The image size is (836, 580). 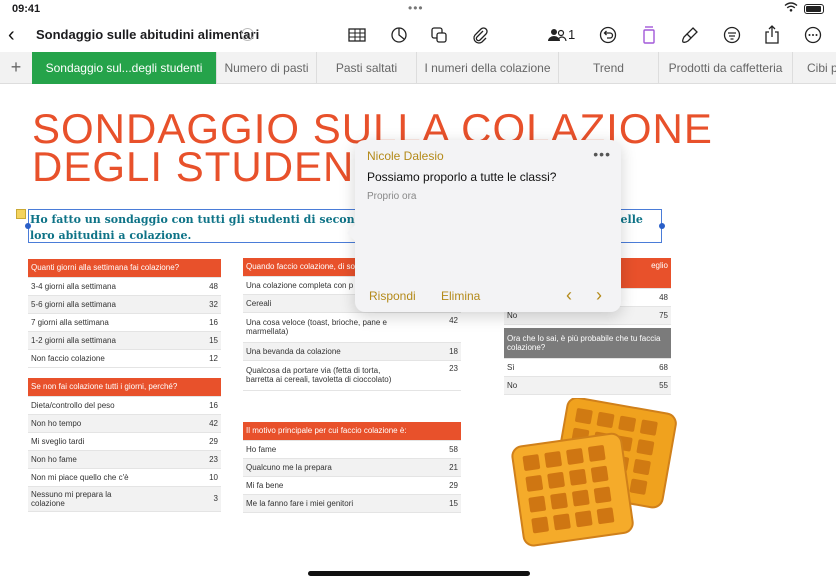 What do you see at coordinates (461, 177) in the screenshot?
I see `comment-text: Possiamo proporlo a tutte le classi?` at bounding box center [461, 177].